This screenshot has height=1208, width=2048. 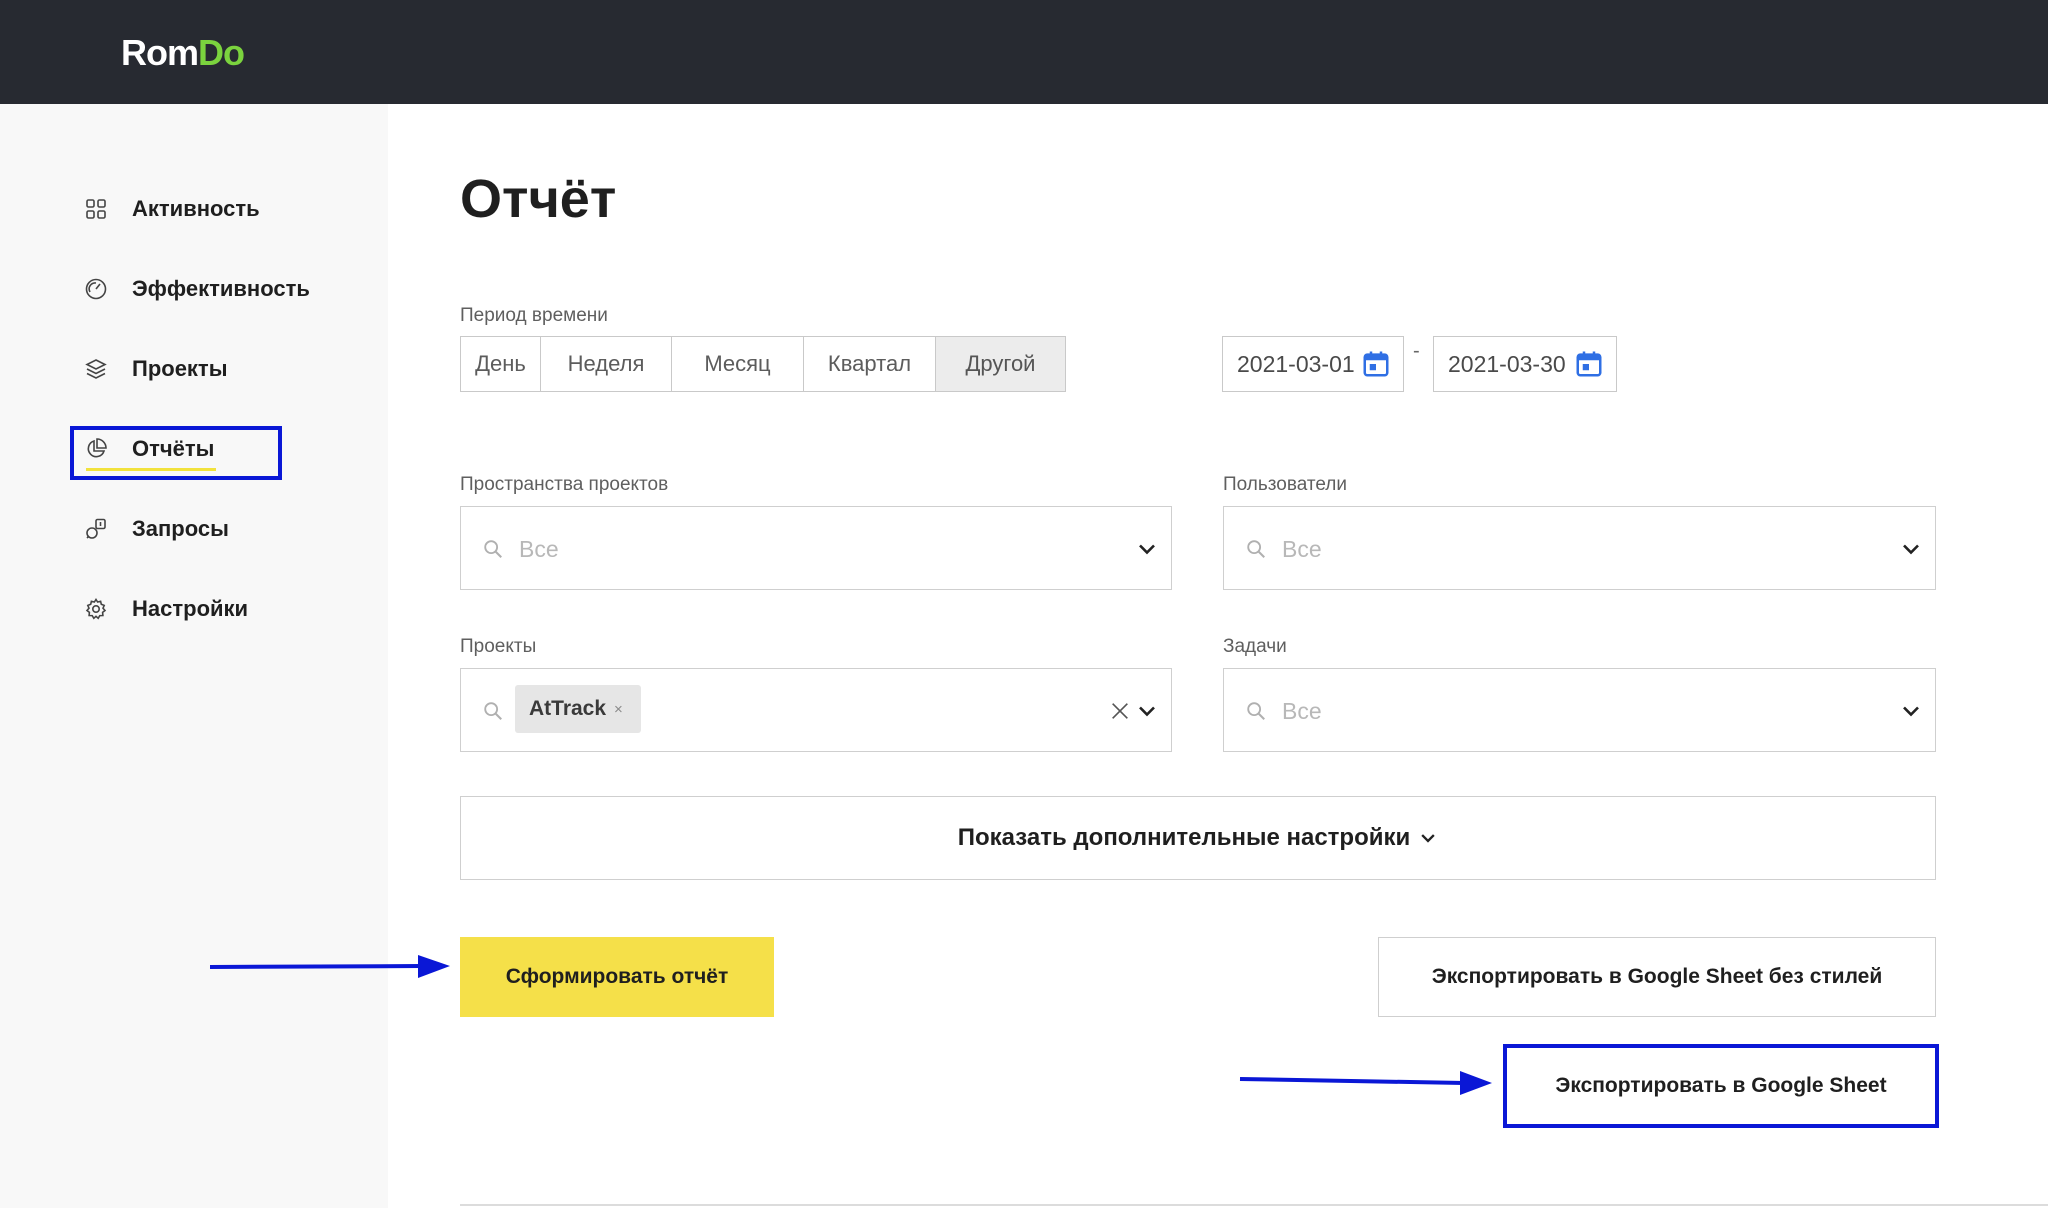 What do you see at coordinates (1024, 52) in the screenshot?
I see `top-bar: RomDo` at bounding box center [1024, 52].